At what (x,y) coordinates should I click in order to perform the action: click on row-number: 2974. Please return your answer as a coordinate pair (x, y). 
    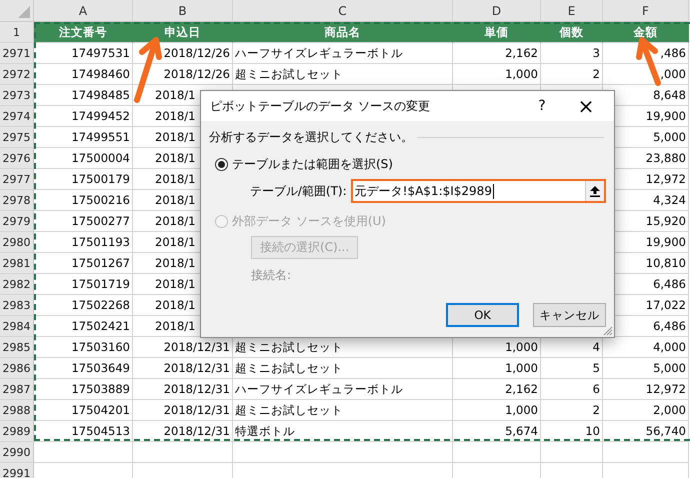
    Looking at the image, I should click on (17, 116).